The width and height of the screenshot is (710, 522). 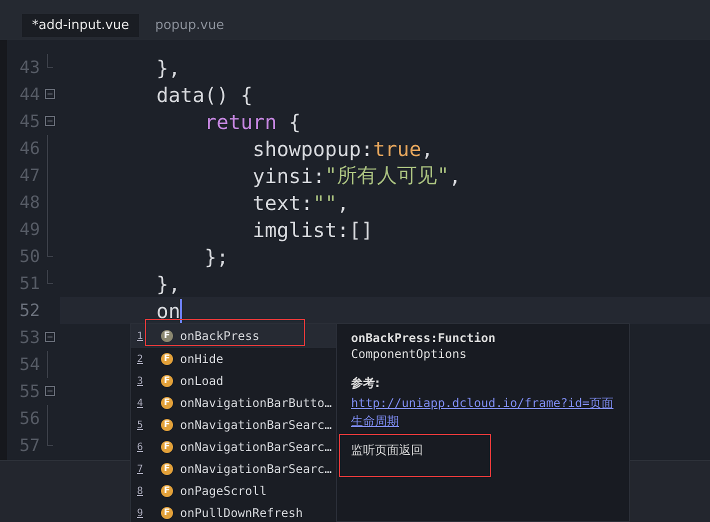 I want to click on code-token: imglist:[], so click(x=313, y=230).